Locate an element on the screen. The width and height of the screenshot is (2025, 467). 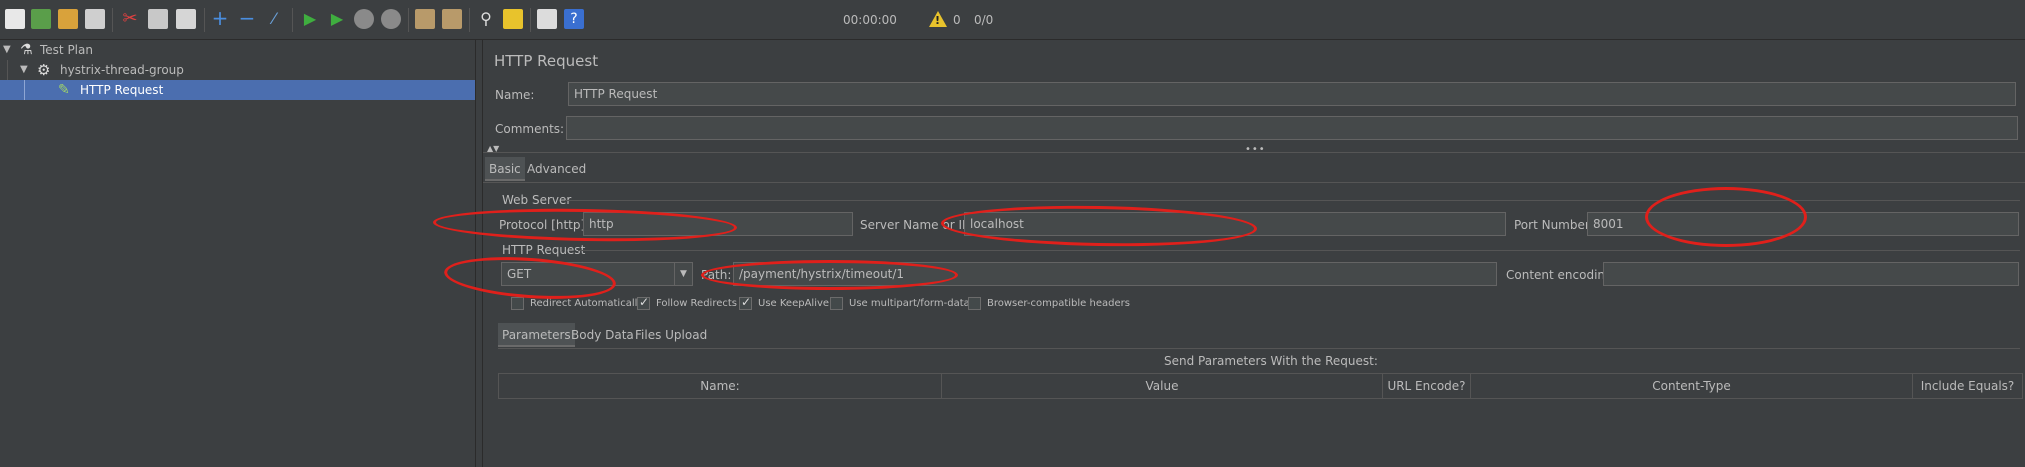
http-request-section-title: HTTP Request is located at coordinates (544, 250).